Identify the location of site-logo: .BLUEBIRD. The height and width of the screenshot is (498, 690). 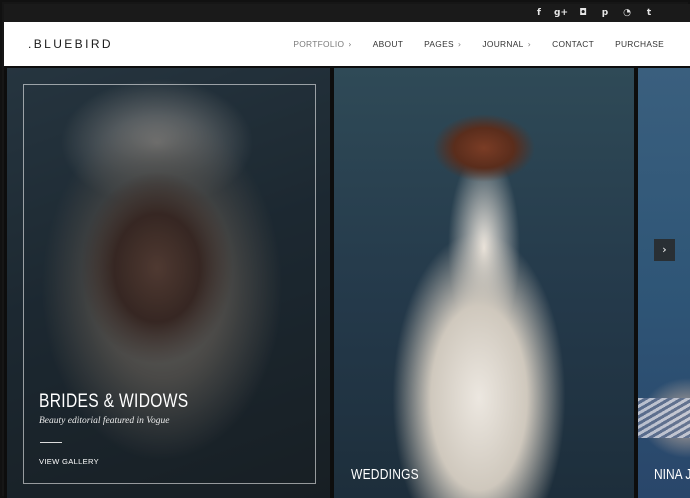
(70, 44).